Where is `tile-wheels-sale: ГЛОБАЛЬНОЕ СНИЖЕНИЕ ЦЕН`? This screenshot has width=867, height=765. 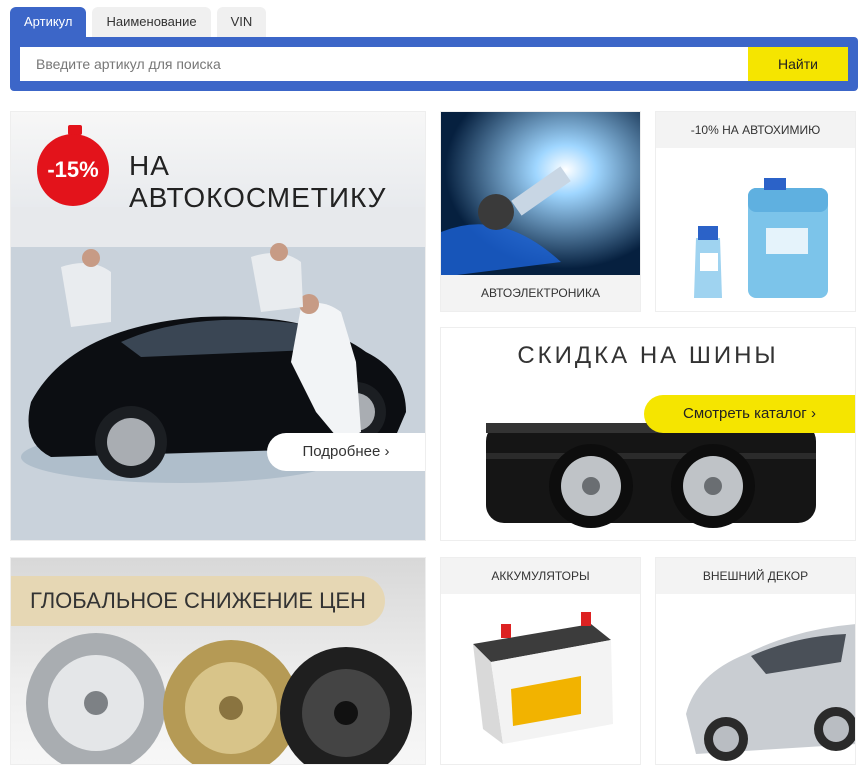
tile-wheels-sale: ГЛОБАЛЬНОЕ СНИЖЕНИЕ ЦЕН is located at coordinates (218, 661).